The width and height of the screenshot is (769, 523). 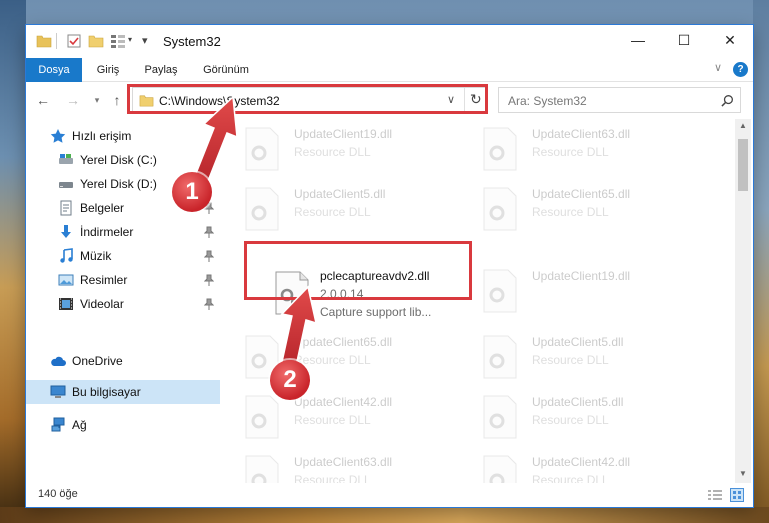 I want to click on sidebar-item-label: Yerel Disk (D:), so click(x=118, y=184).